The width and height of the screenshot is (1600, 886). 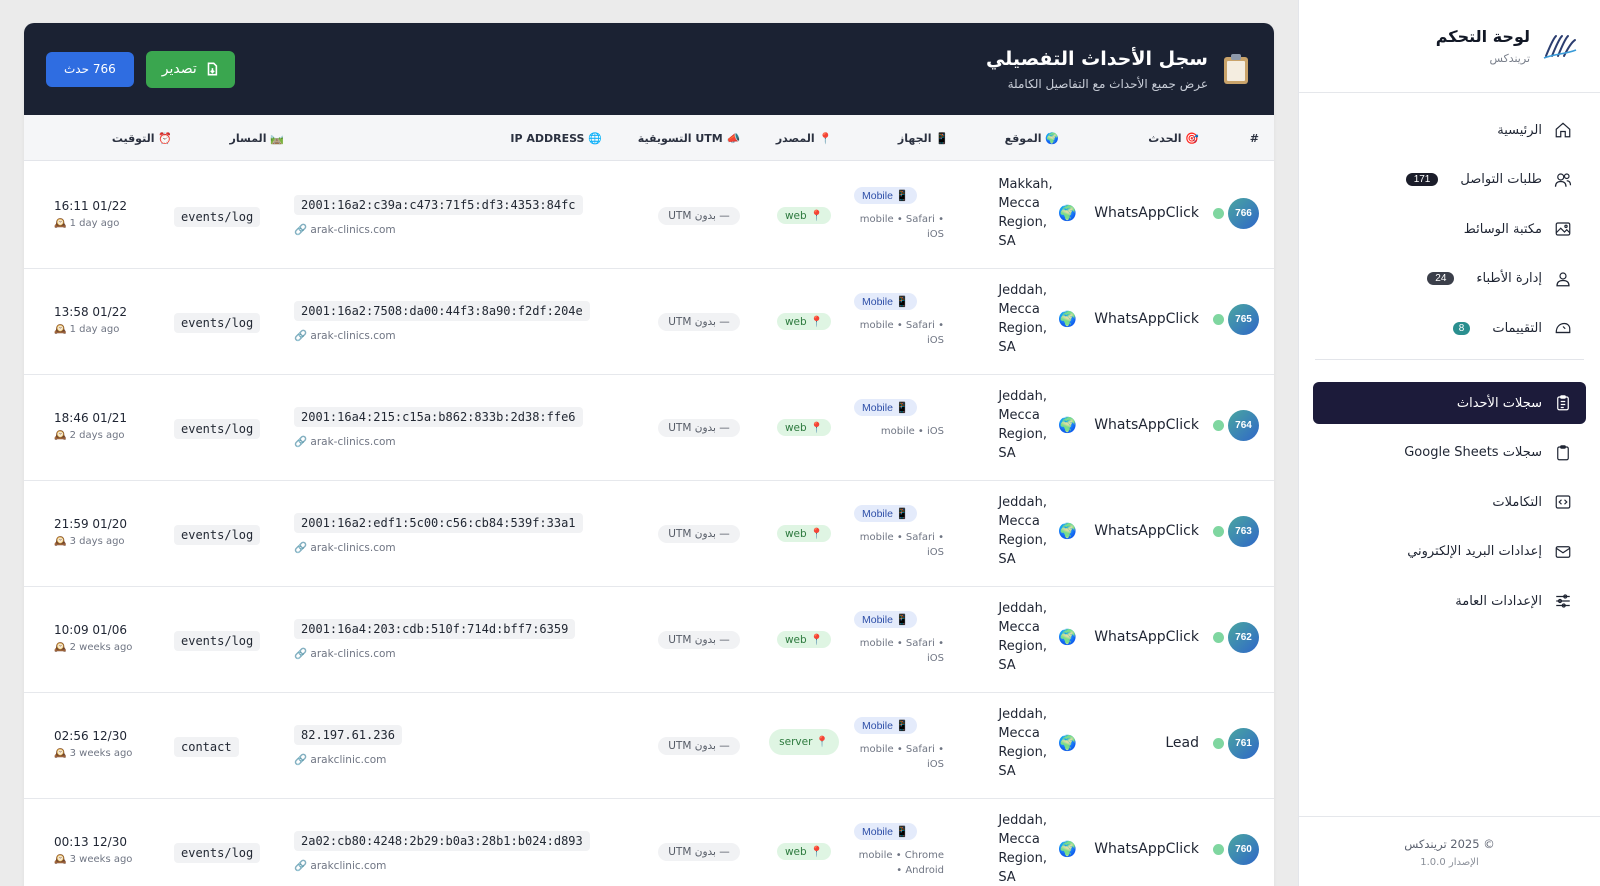 I want to click on status-dot, so click(x=1218, y=319).